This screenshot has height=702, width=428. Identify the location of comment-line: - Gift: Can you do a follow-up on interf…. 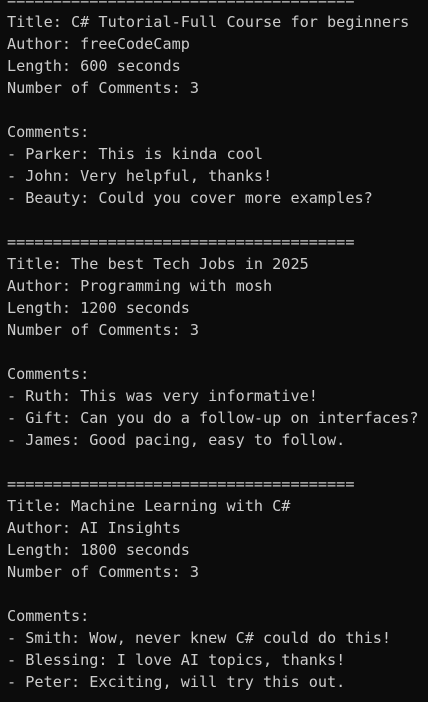
(213, 418).